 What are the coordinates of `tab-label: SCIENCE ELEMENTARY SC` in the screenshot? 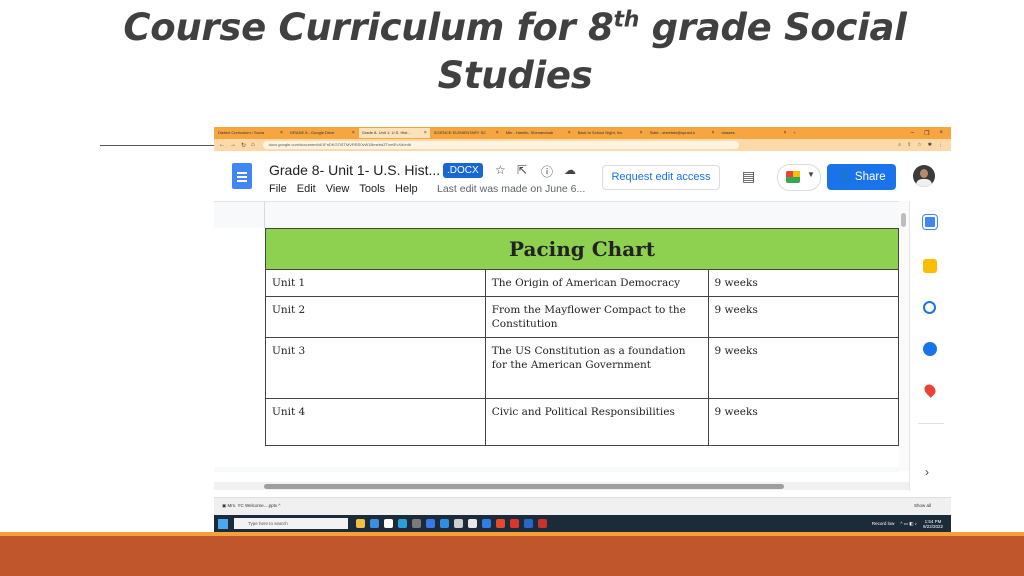 It's located at (460, 132).